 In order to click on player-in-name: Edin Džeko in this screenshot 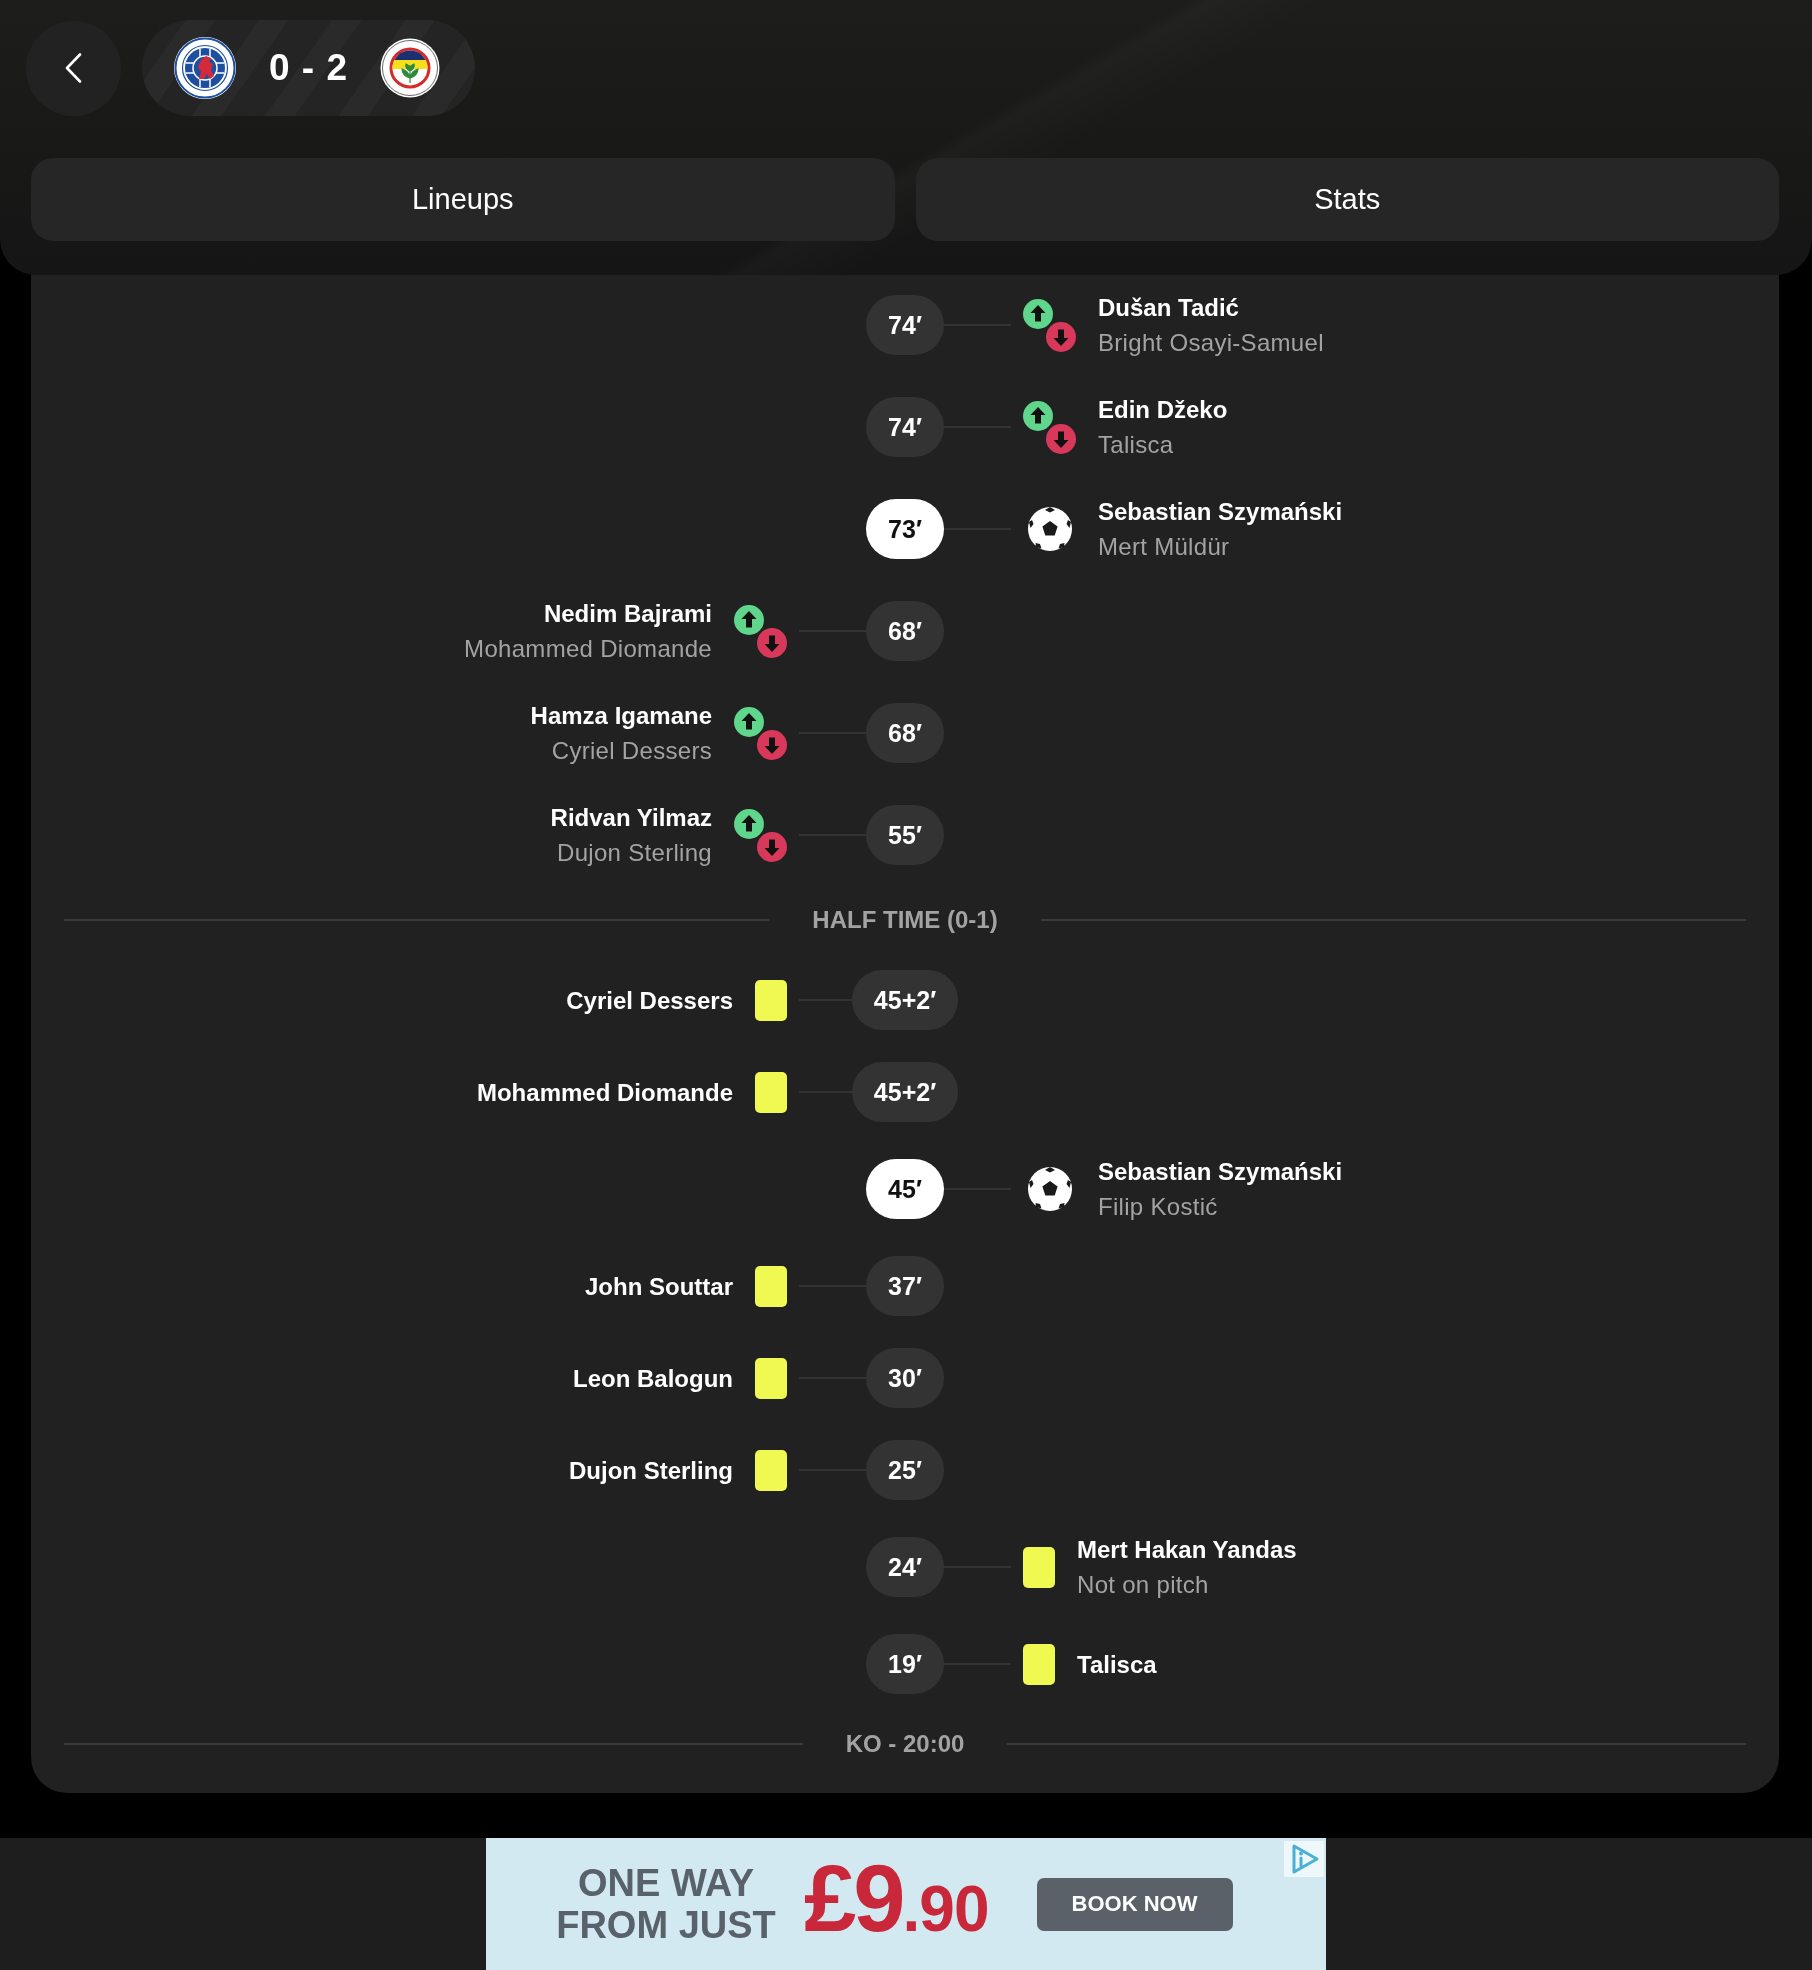, I will do `click(1163, 410)`.